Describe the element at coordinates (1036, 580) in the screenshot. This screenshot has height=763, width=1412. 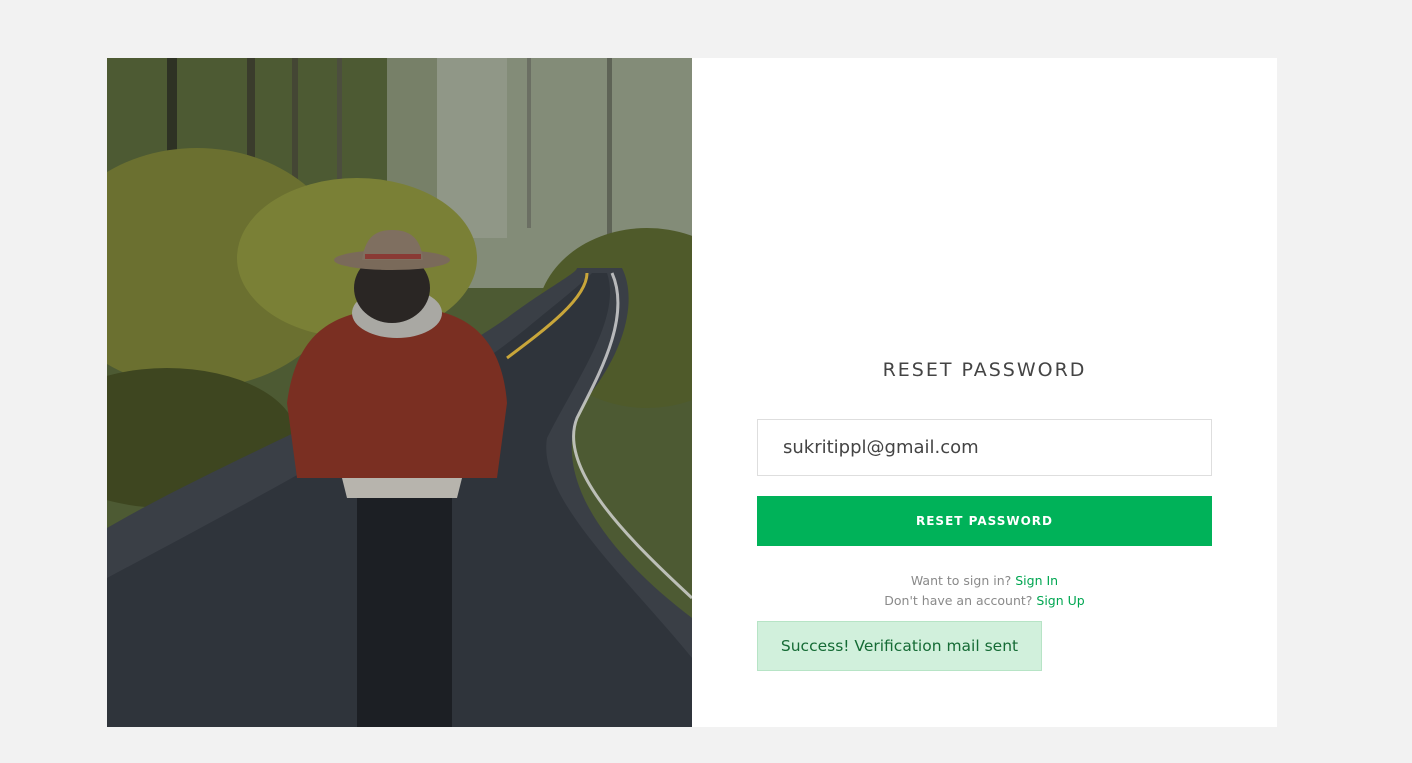
I see `signin-link: Sign In` at that location.